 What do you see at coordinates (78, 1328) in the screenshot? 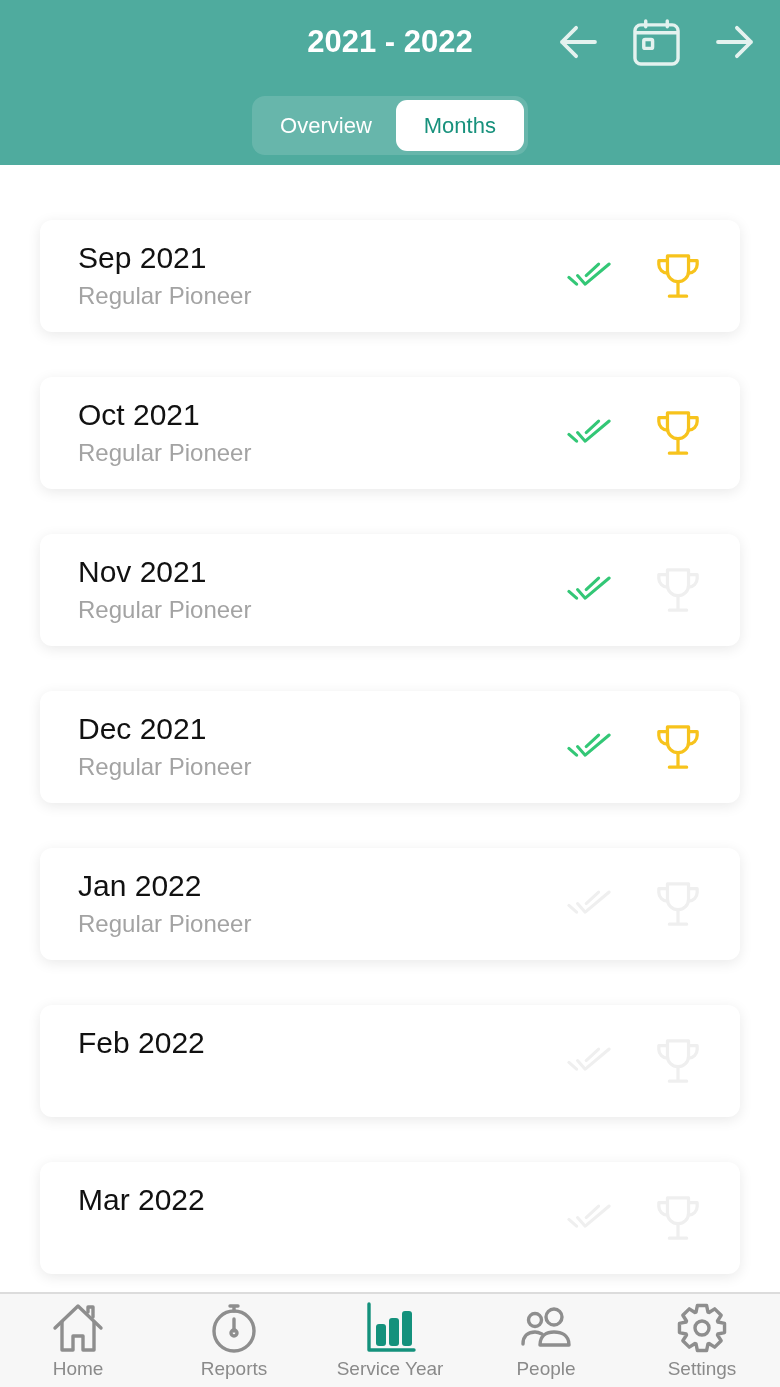
I see `home-icon` at bounding box center [78, 1328].